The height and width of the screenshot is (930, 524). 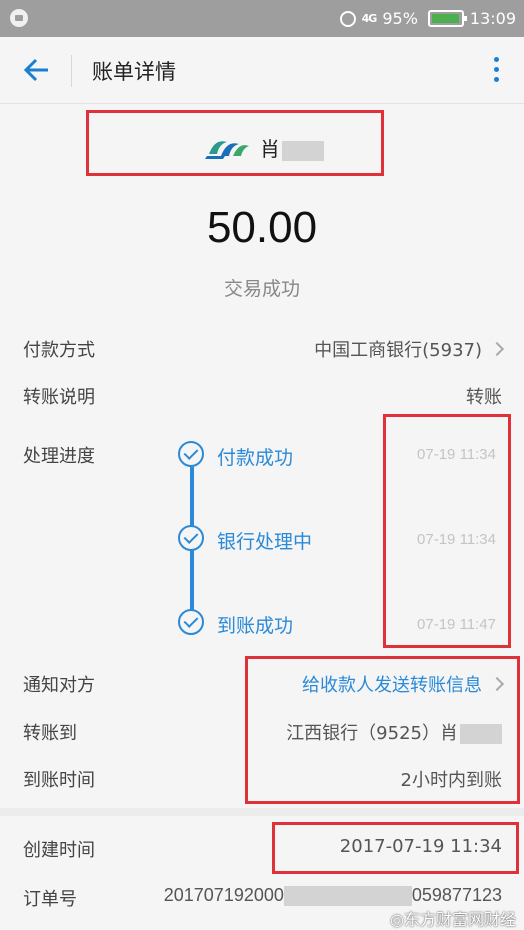 I want to click on progress-step: 到账成功, so click(x=255, y=626).